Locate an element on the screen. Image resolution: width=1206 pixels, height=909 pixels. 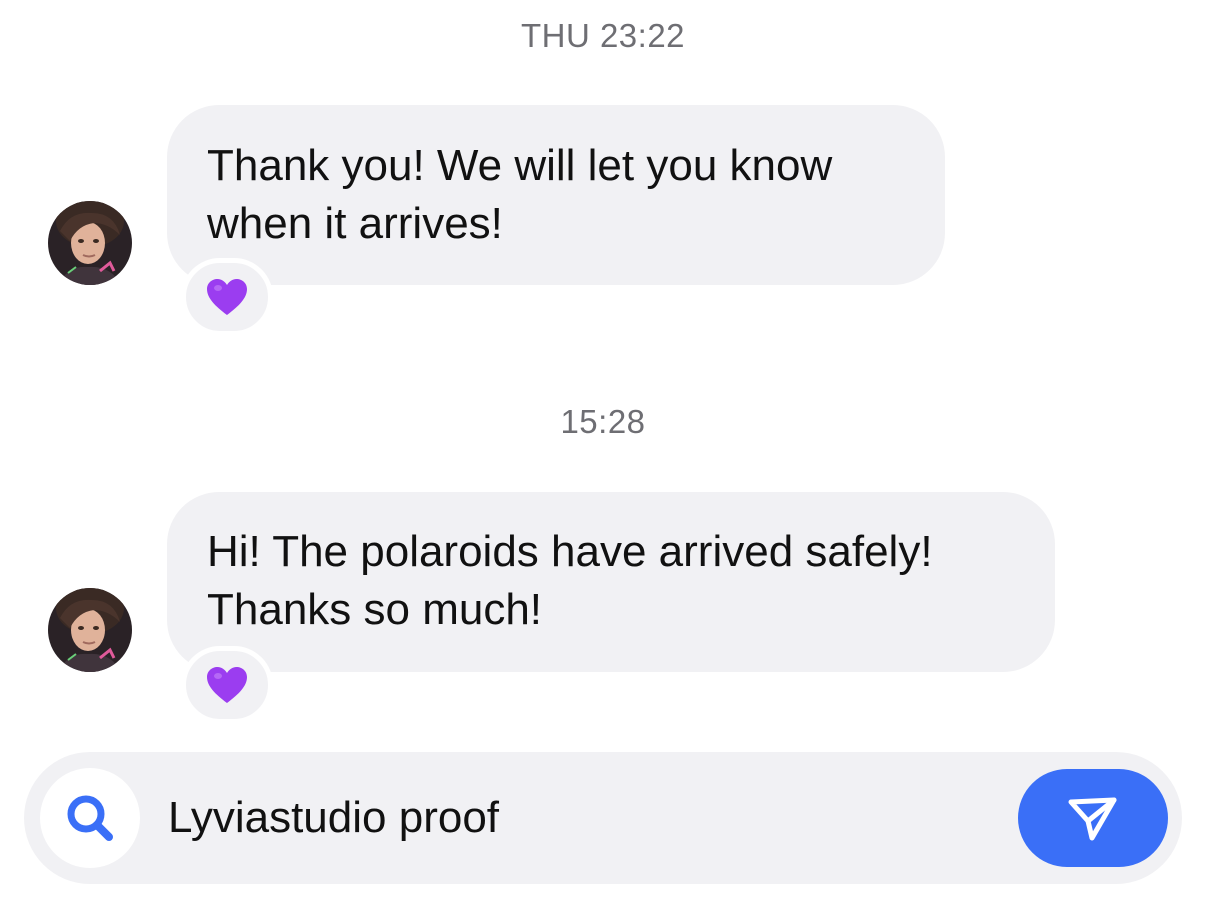
message-input is located at coordinates (578, 818).